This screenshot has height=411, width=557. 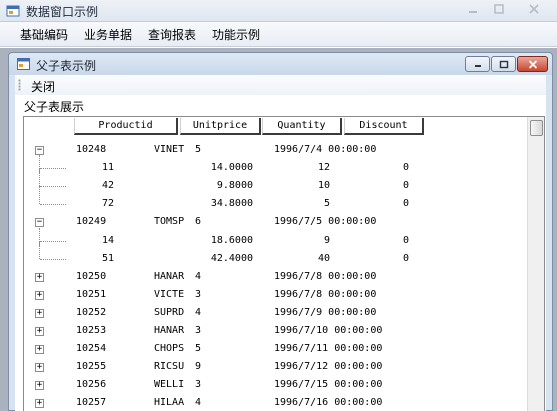 What do you see at coordinates (325, 149) in the screenshot?
I see `order-date: 1996/7/4 00:00:00` at bounding box center [325, 149].